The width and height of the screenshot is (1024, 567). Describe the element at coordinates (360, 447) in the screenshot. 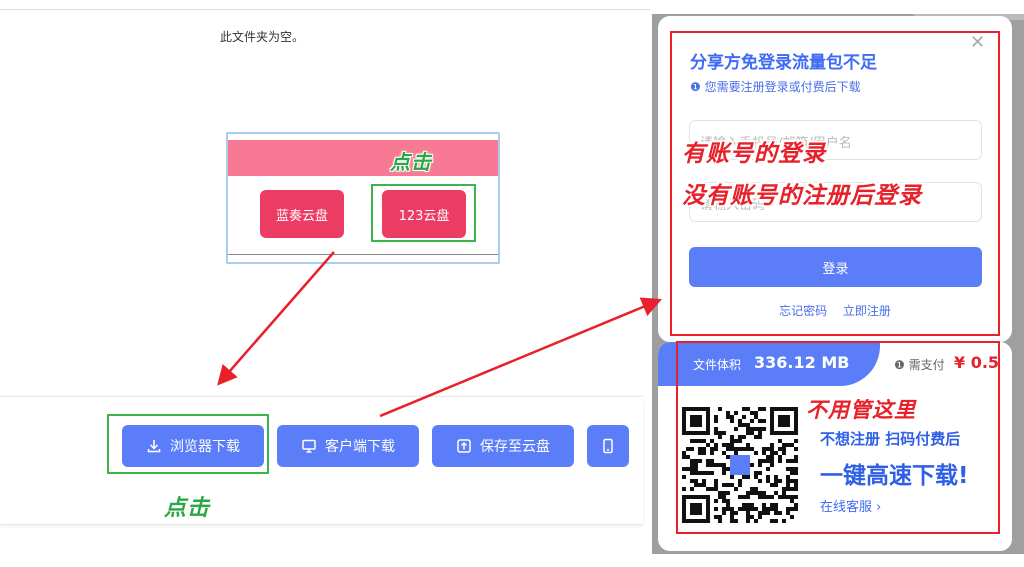

I see `client-download-label: 客户端下载` at that location.